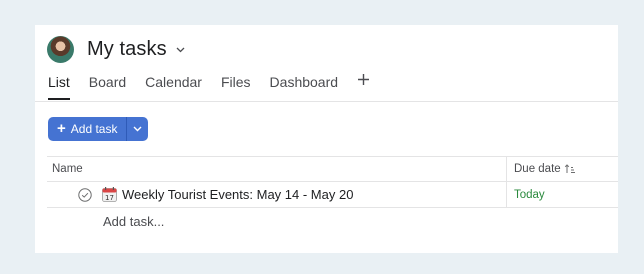 The width and height of the screenshot is (644, 274). I want to click on complete-checkmark-icon, so click(85, 195).